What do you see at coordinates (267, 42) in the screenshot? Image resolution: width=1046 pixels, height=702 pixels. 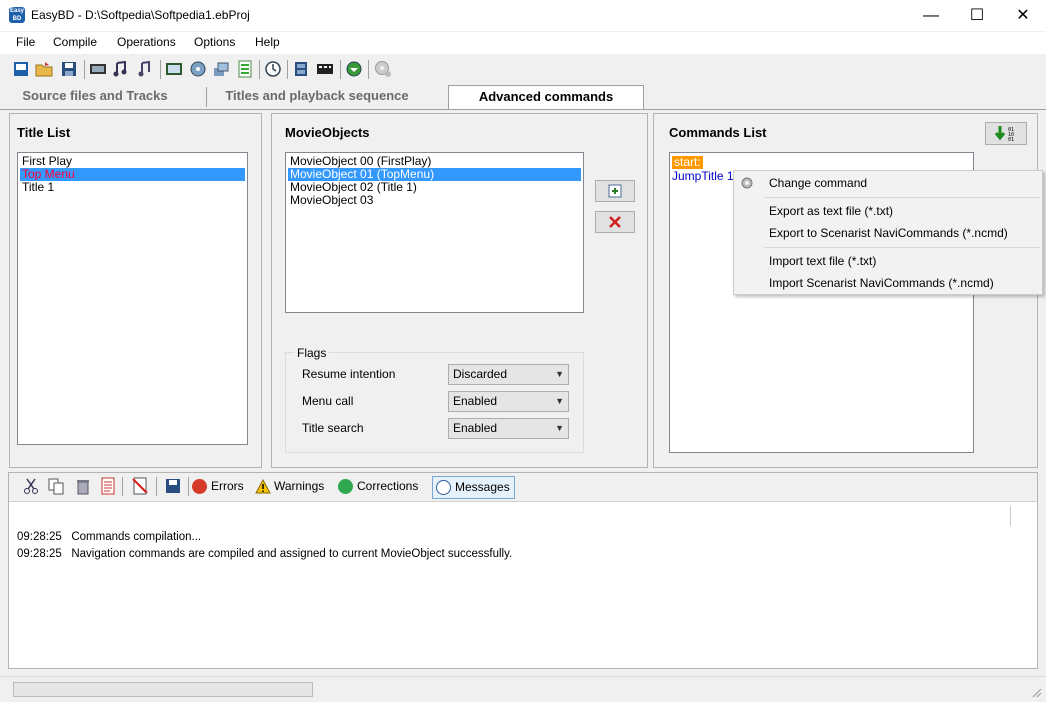 I see `menu-help: Help` at bounding box center [267, 42].